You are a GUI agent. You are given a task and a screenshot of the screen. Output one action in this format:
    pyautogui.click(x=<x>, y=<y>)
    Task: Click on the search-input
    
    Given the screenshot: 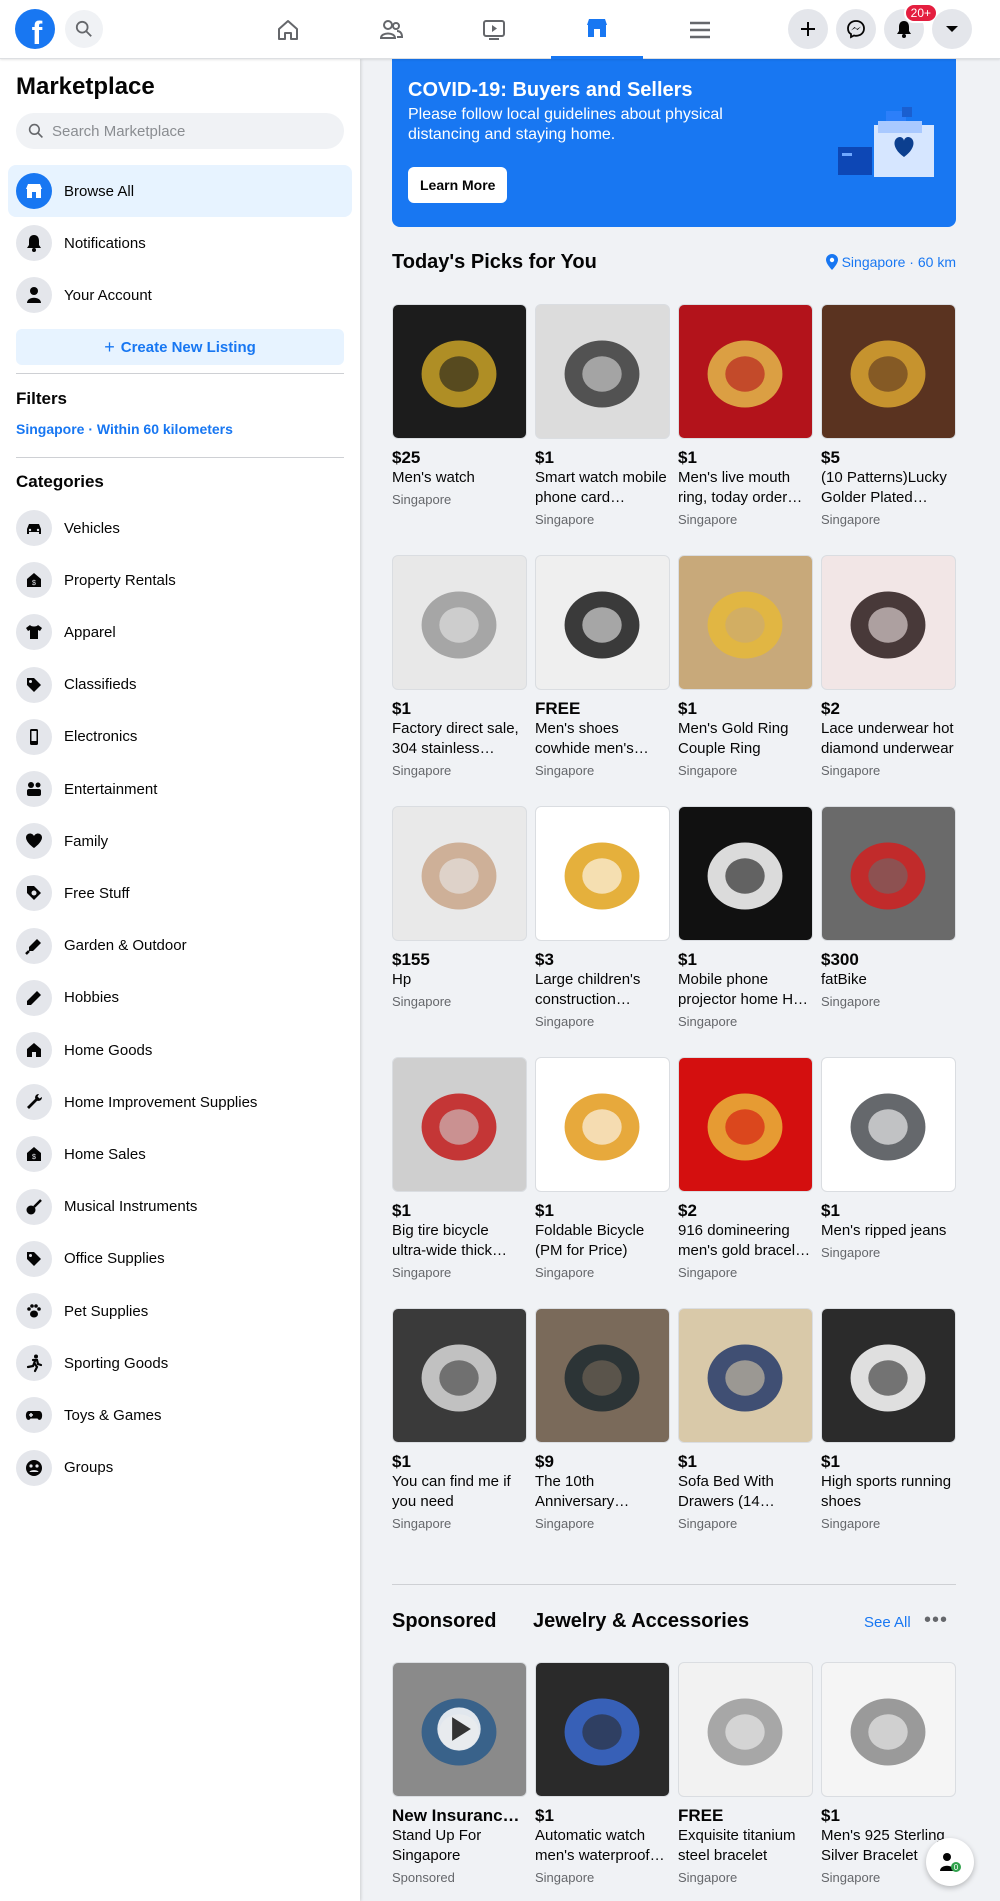 What is the action you would take?
    pyautogui.click(x=187, y=131)
    